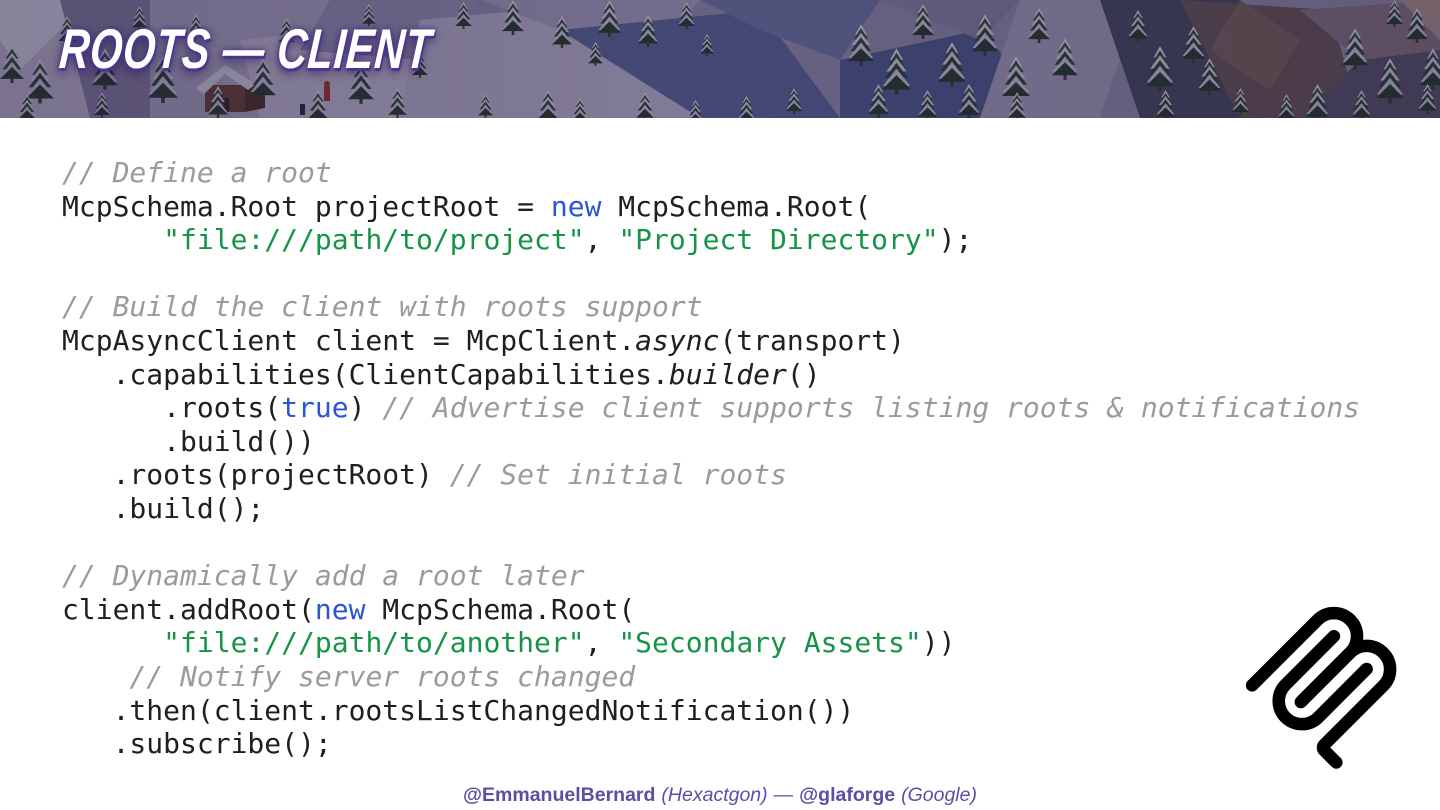 Image resolution: width=1440 pixels, height=810 pixels. What do you see at coordinates (711, 442) in the screenshot?
I see `code-line: .build())` at bounding box center [711, 442].